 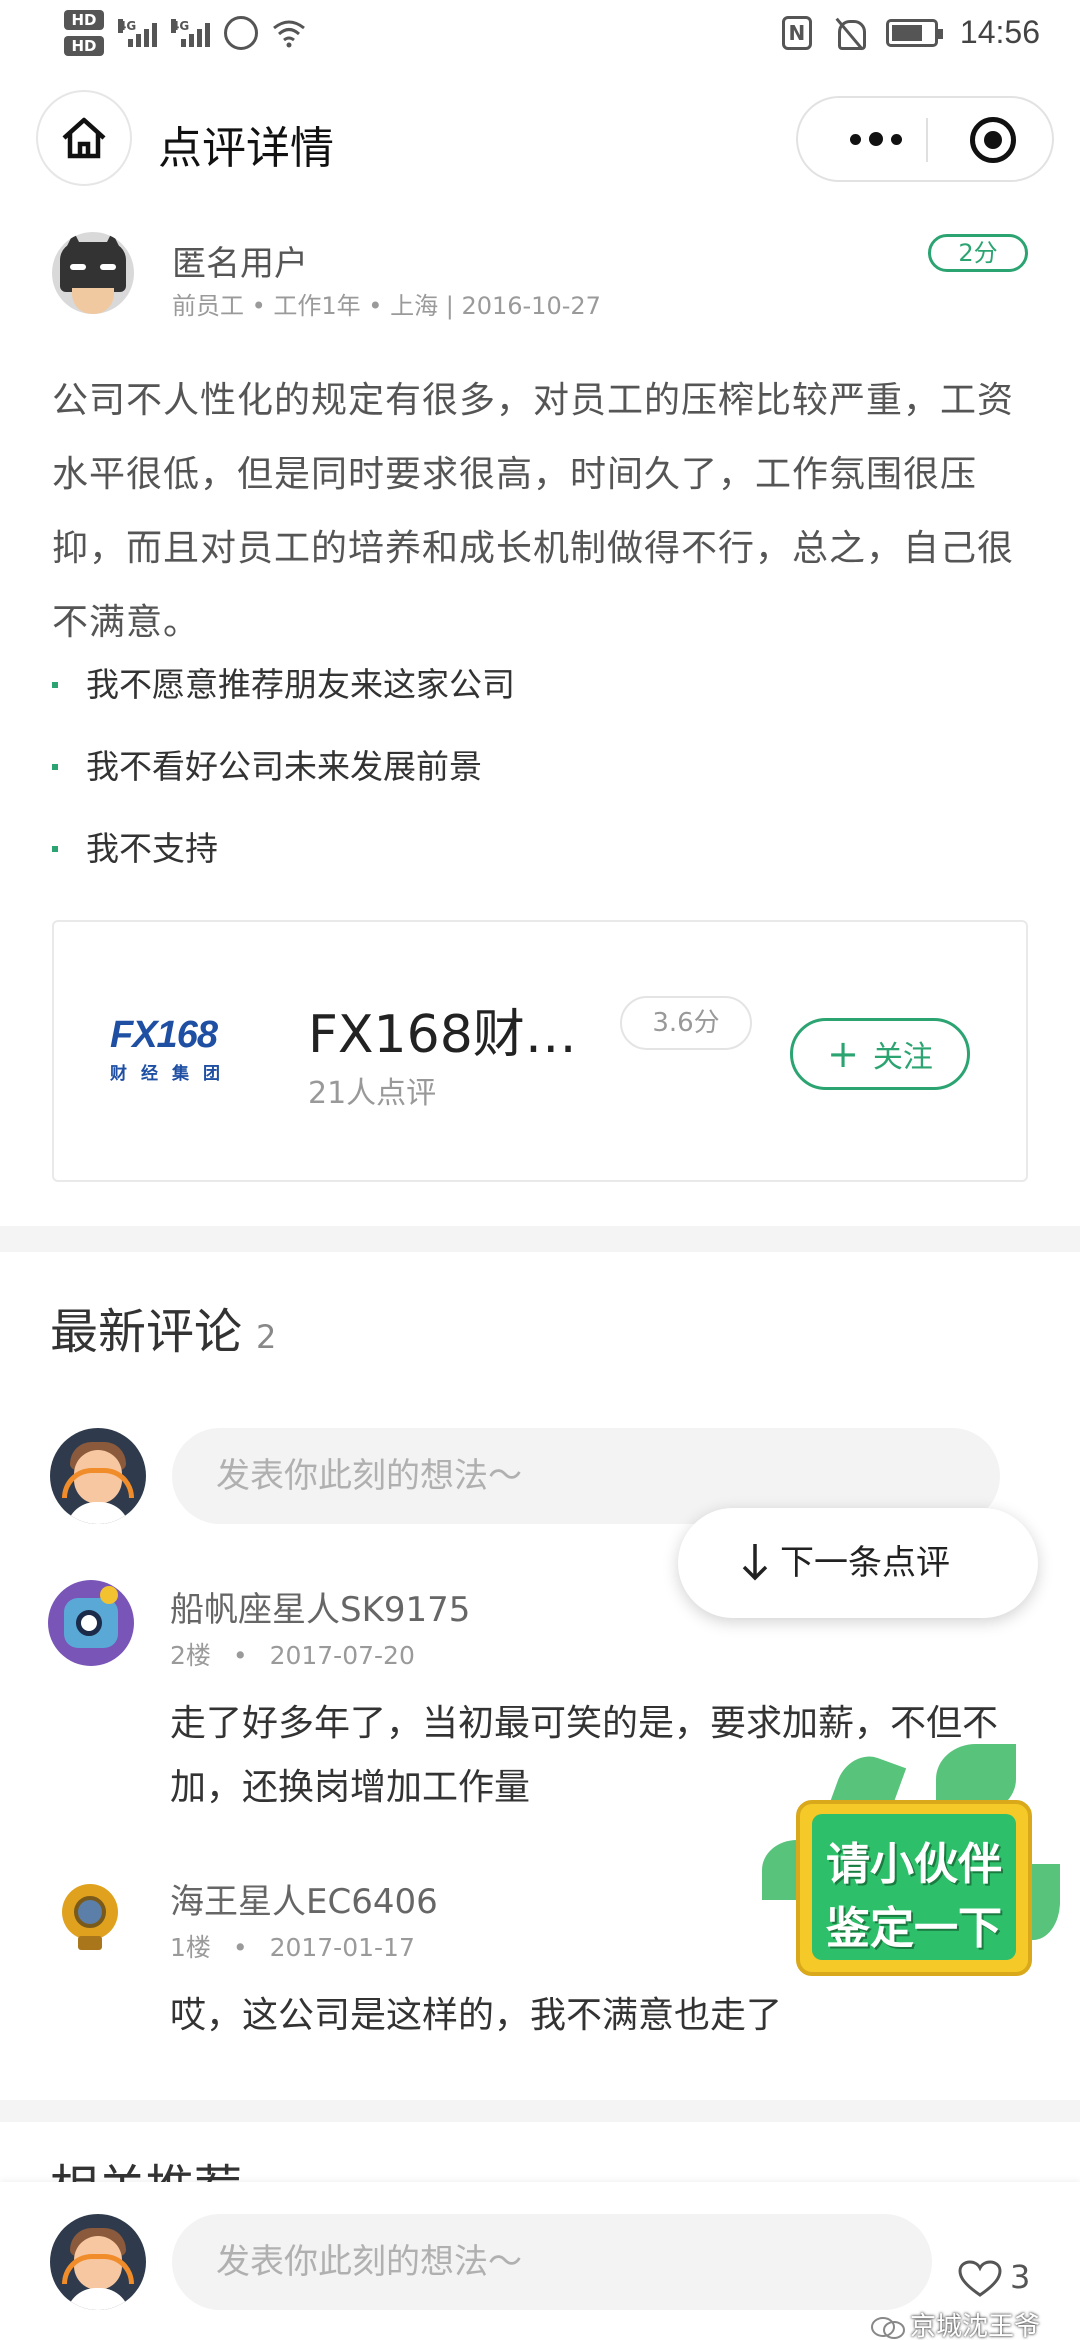 I want to click on wifi-icon, so click(x=289, y=34).